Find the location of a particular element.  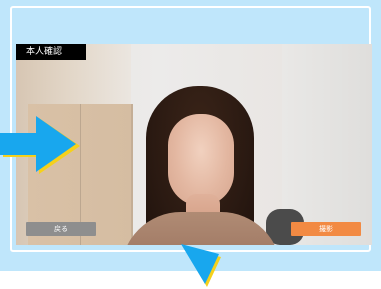

back-button: 戻る is located at coordinates (61, 229).